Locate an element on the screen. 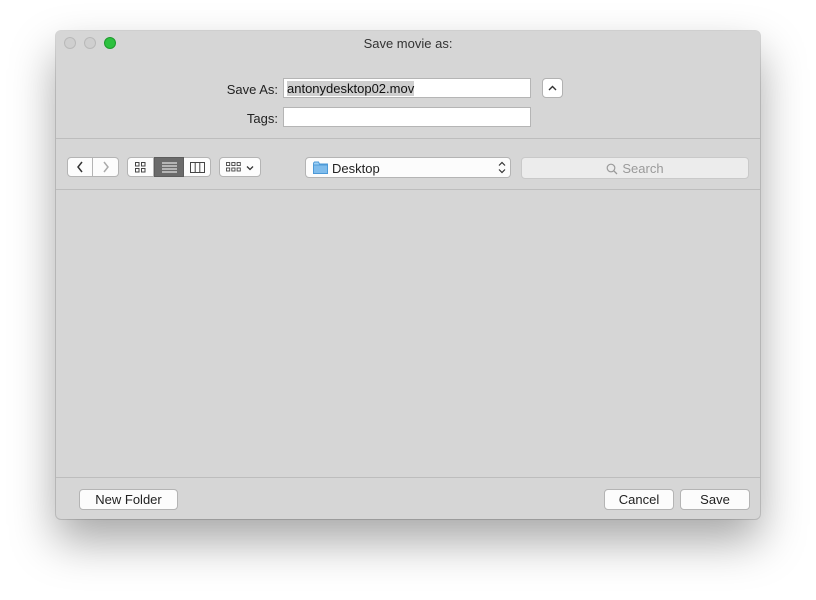 This screenshot has width=816, height=600. columns-icon is located at coordinates (197, 167).